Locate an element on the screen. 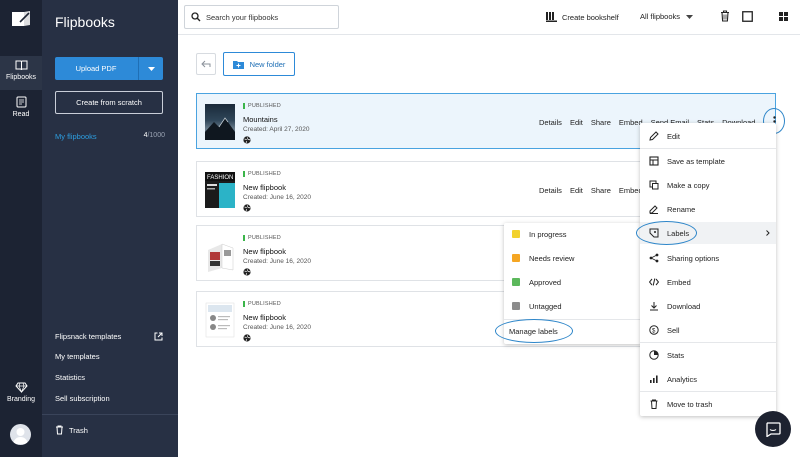 The height and width of the screenshot is (457, 800). menu-divider is located at coordinates (708, 148).